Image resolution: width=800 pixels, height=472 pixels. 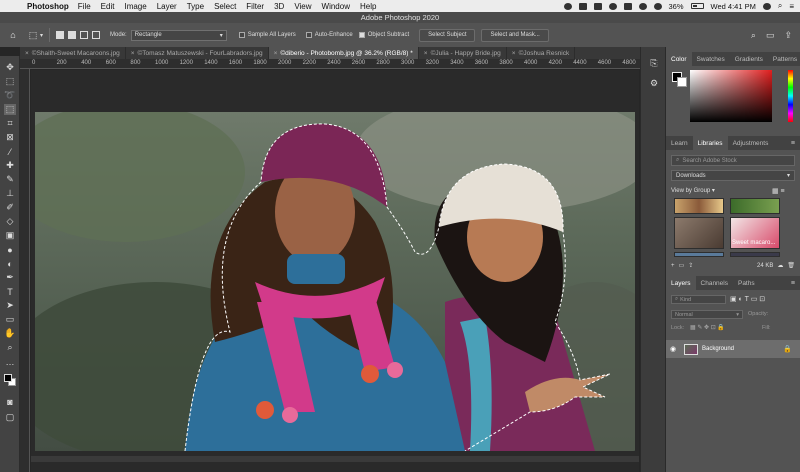 I want to click on menu-3d: 3D, so click(x=279, y=6).